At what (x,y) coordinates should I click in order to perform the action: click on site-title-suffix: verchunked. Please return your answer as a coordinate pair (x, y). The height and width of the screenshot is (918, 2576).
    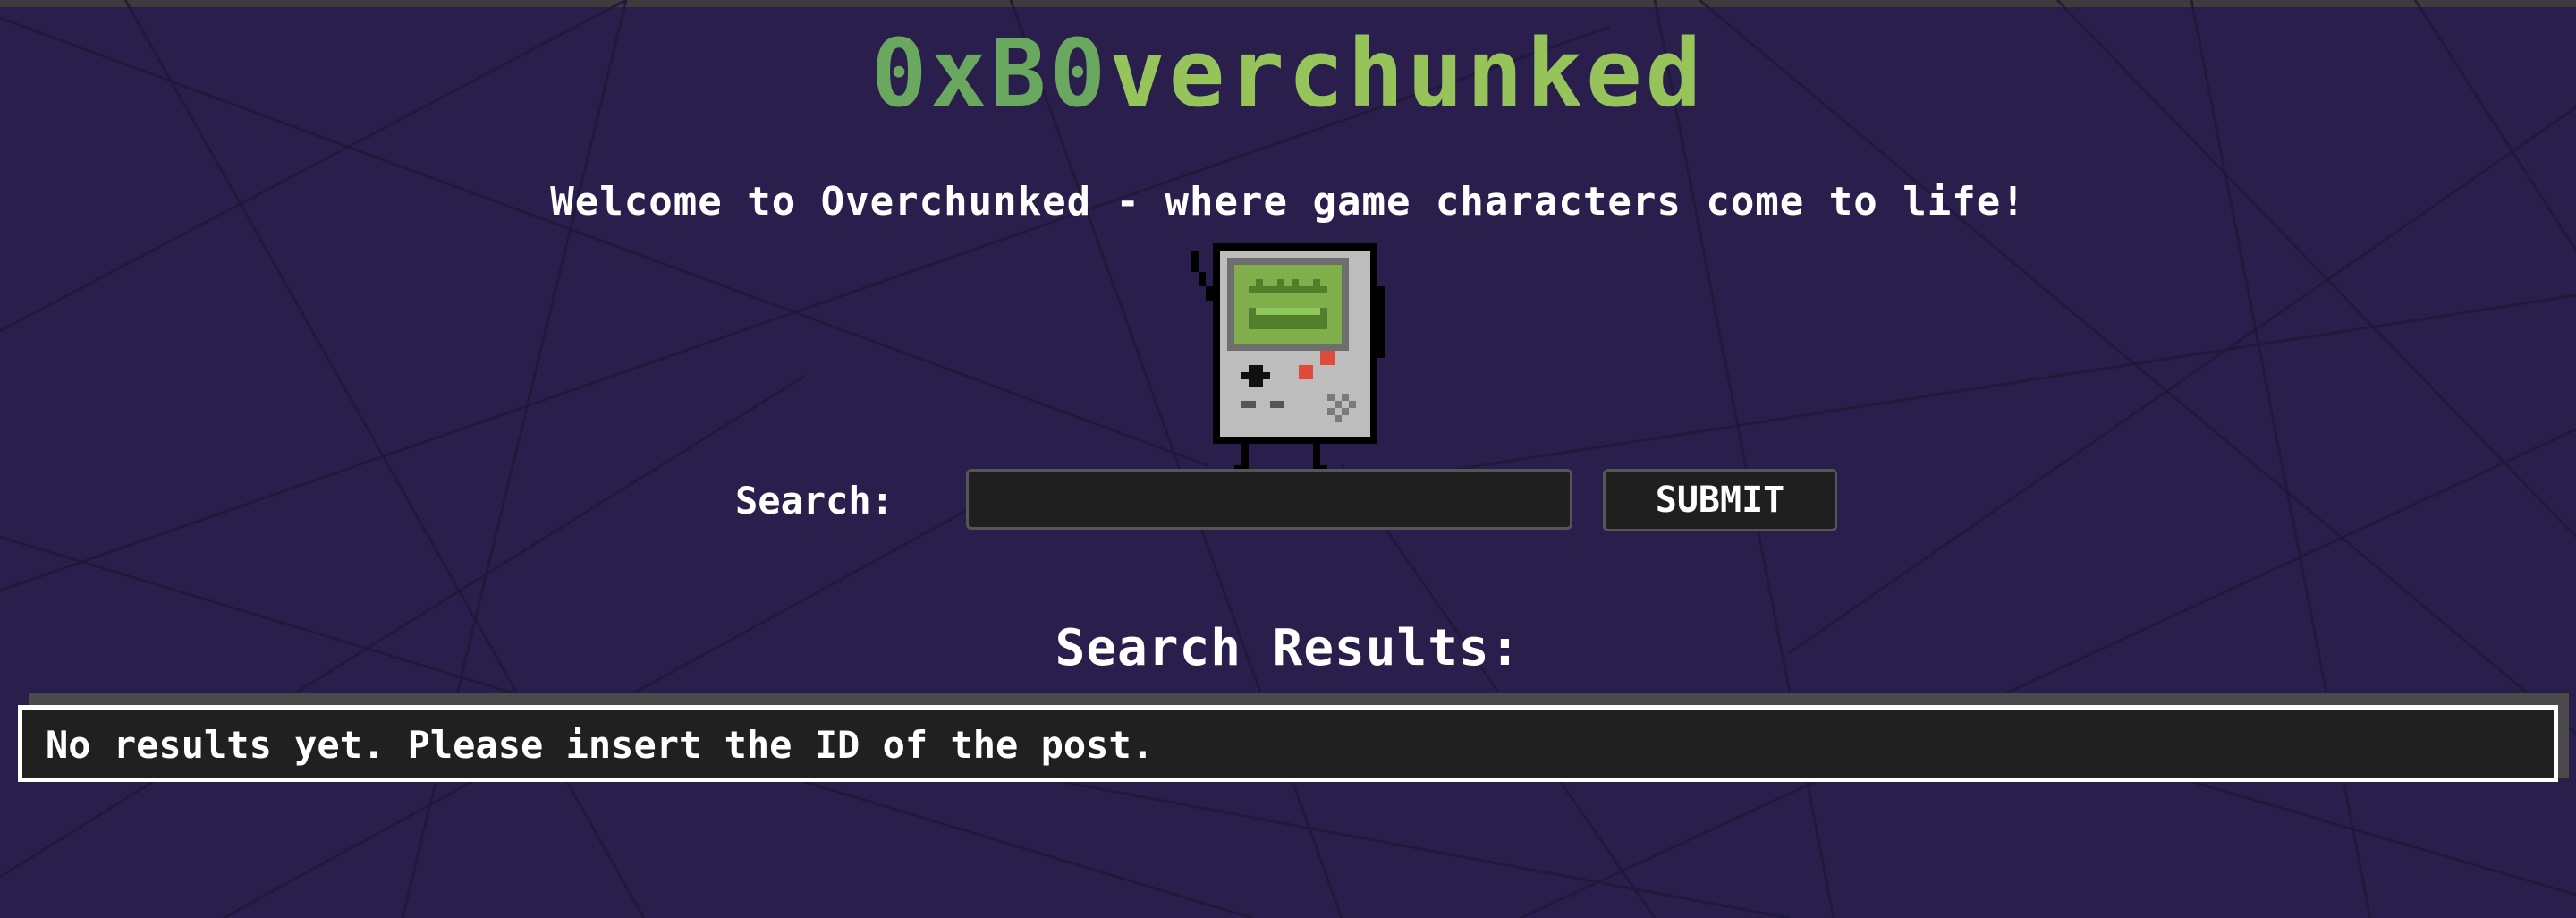
    Looking at the image, I should click on (1407, 74).